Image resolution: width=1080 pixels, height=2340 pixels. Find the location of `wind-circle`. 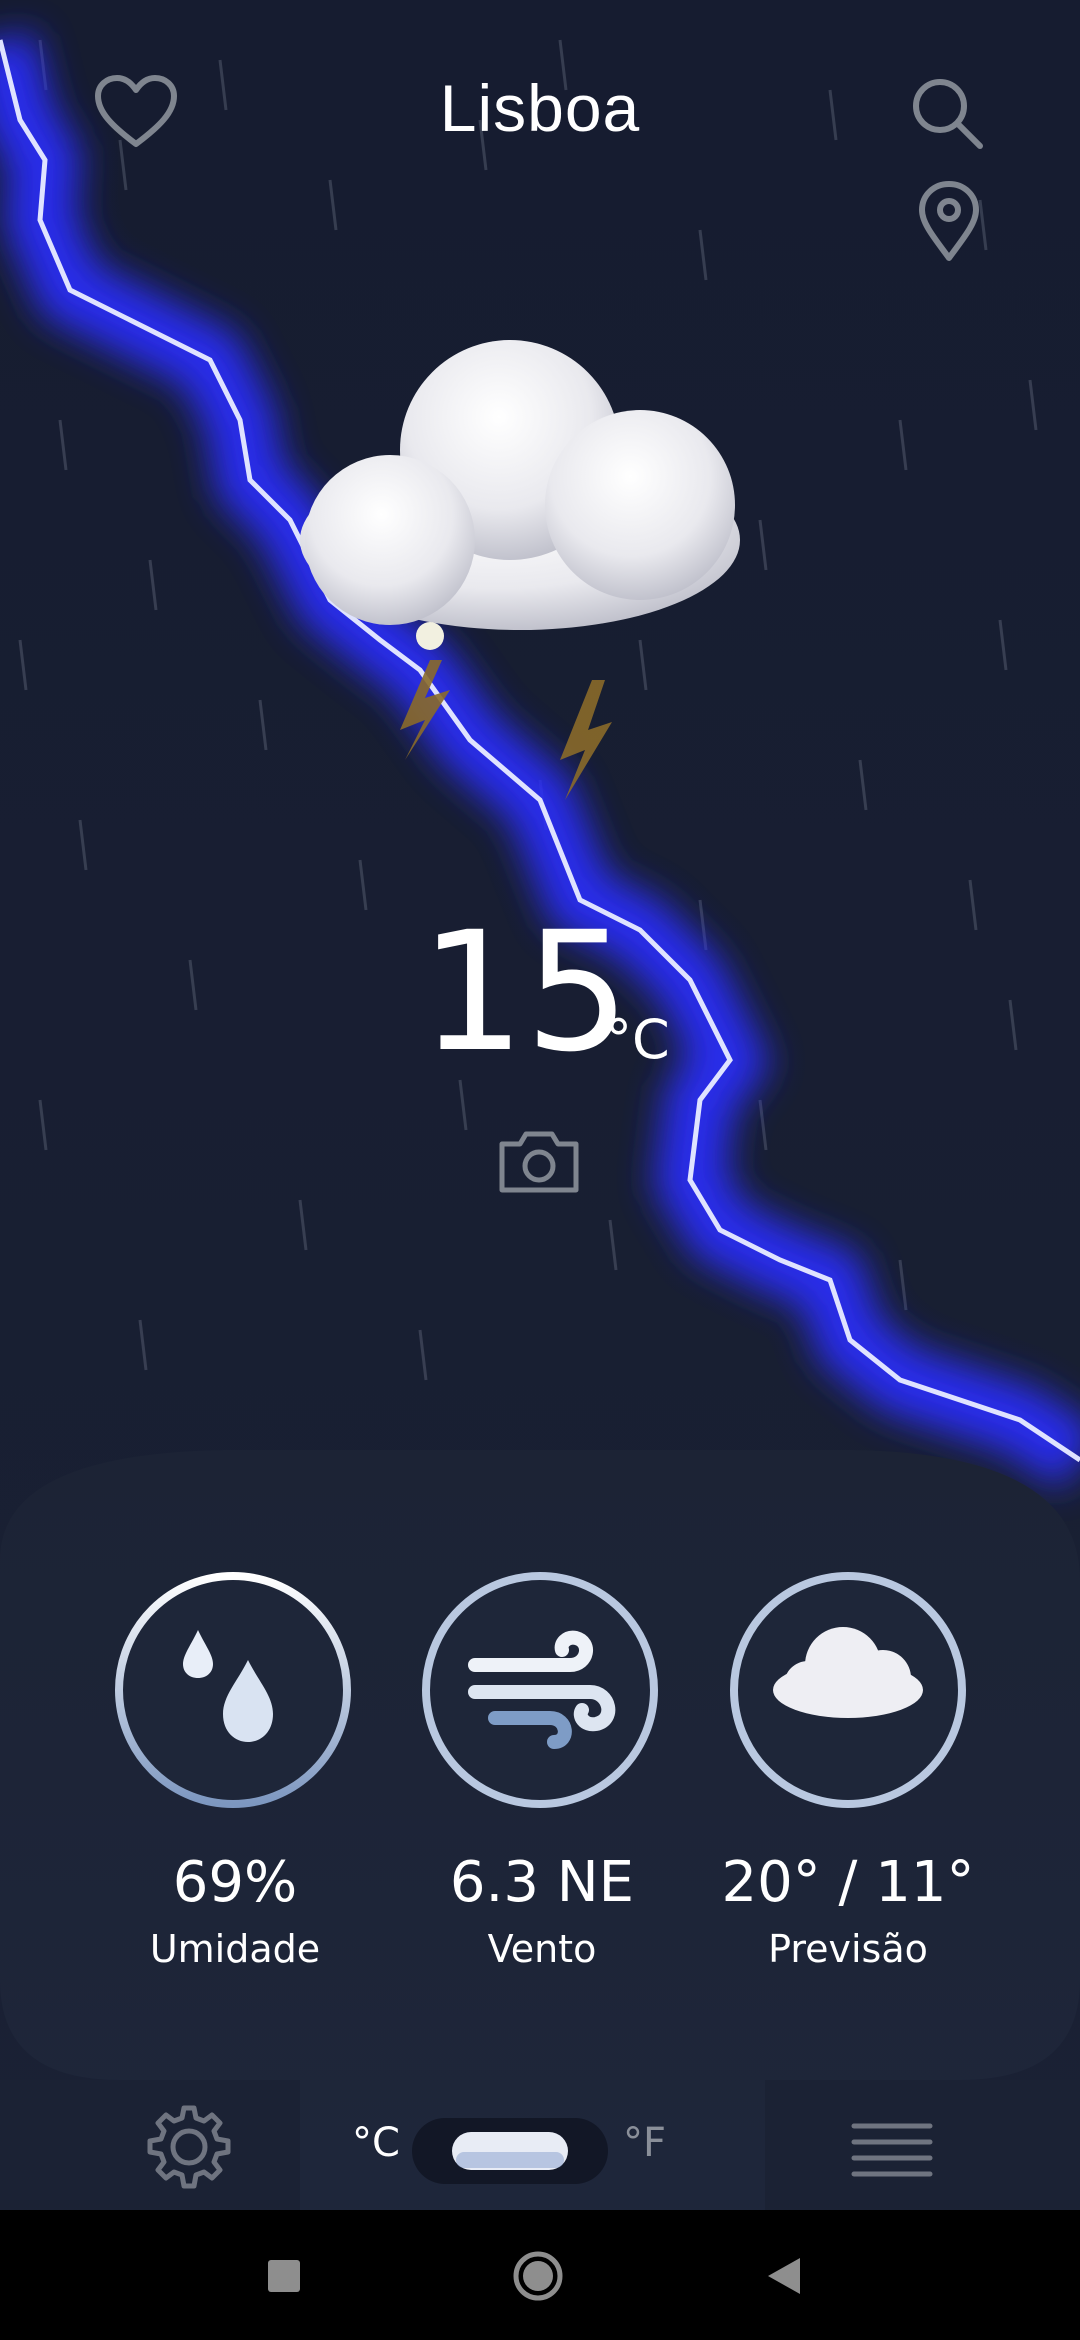

wind-circle is located at coordinates (540, 1690).